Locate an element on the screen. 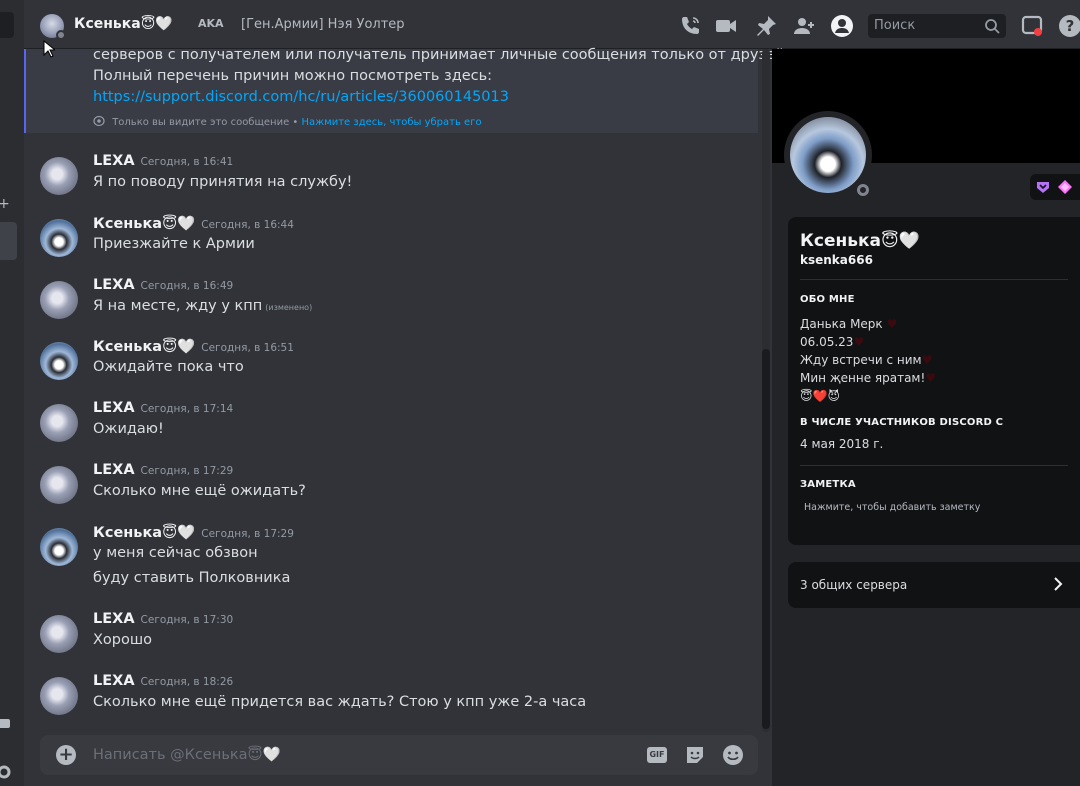 The image size is (1080, 786). profile-badges is located at coordinates (1055, 187).